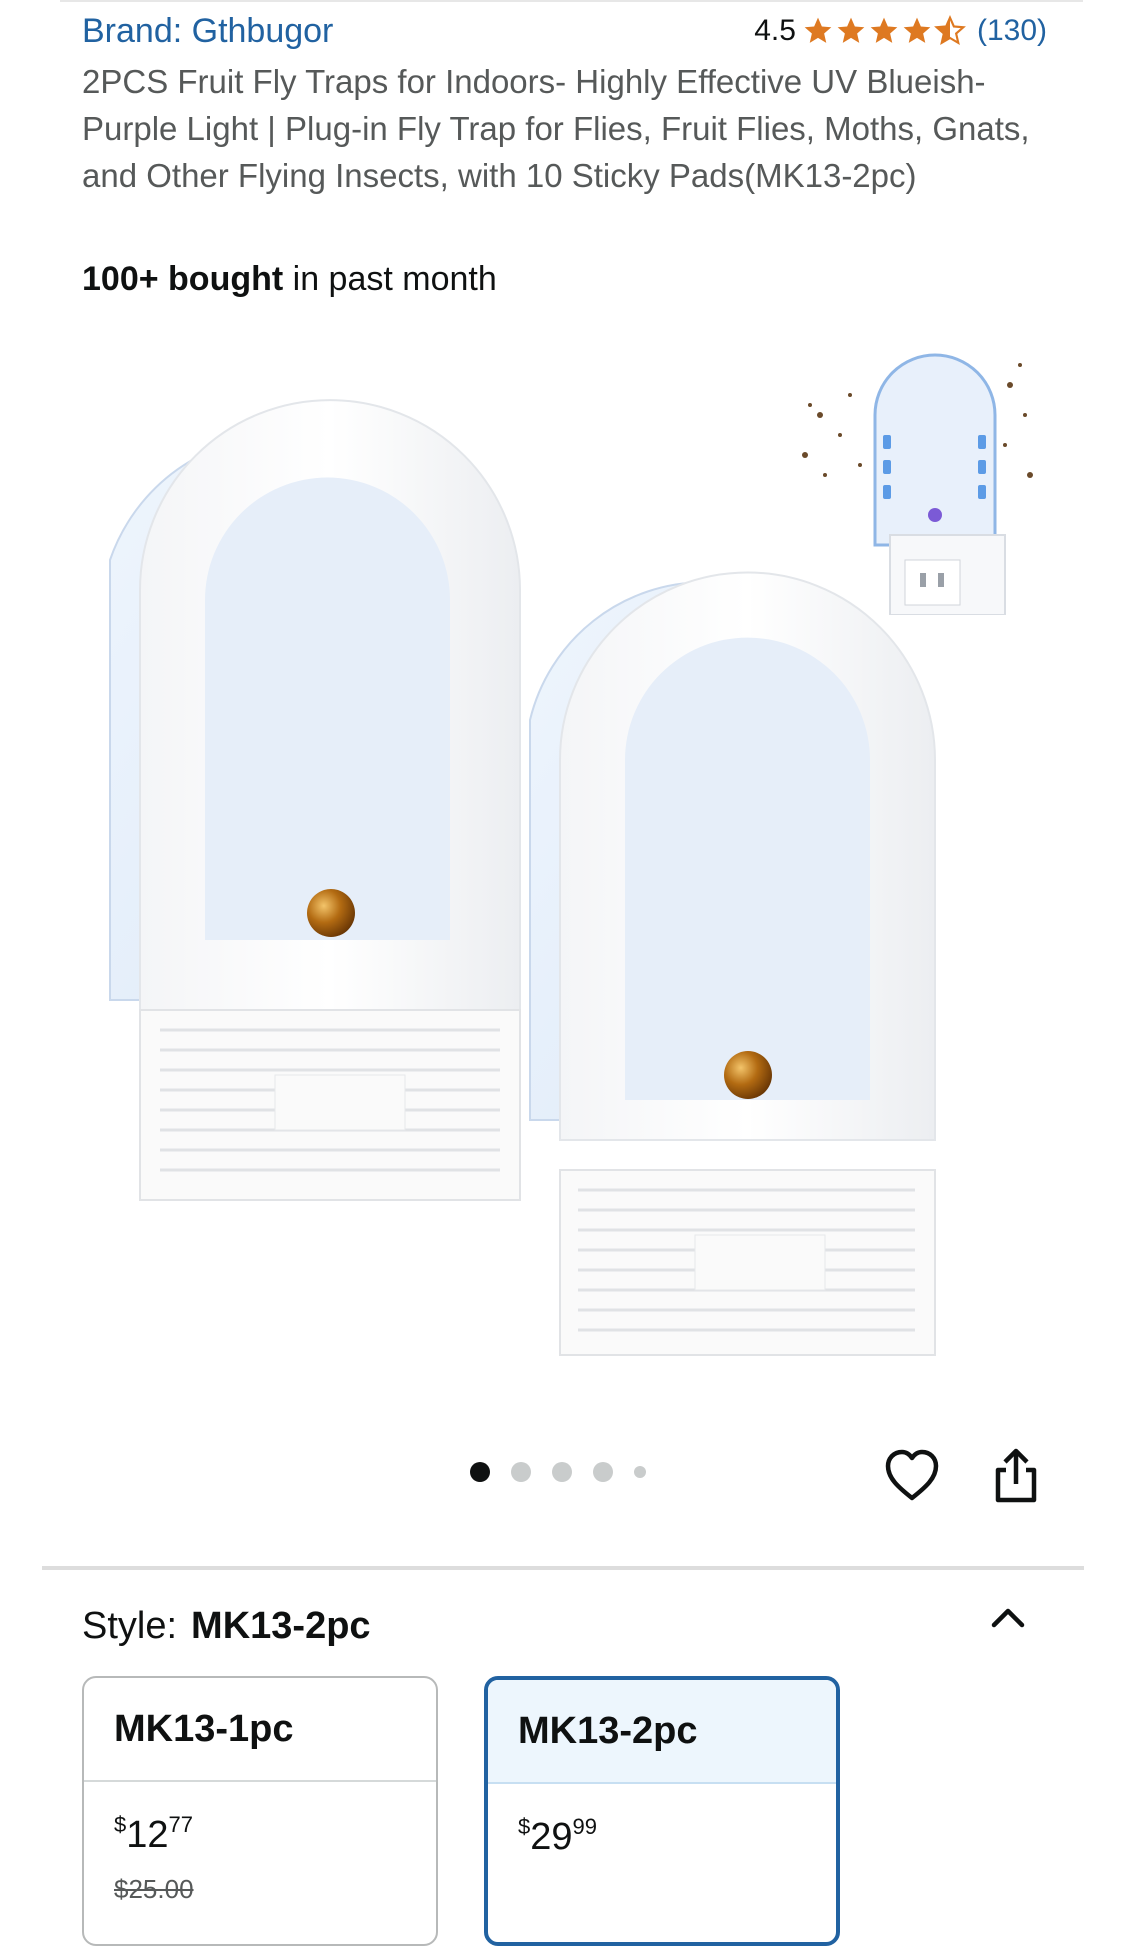  What do you see at coordinates (950, 30) in the screenshot?
I see `star-half-icon` at bounding box center [950, 30].